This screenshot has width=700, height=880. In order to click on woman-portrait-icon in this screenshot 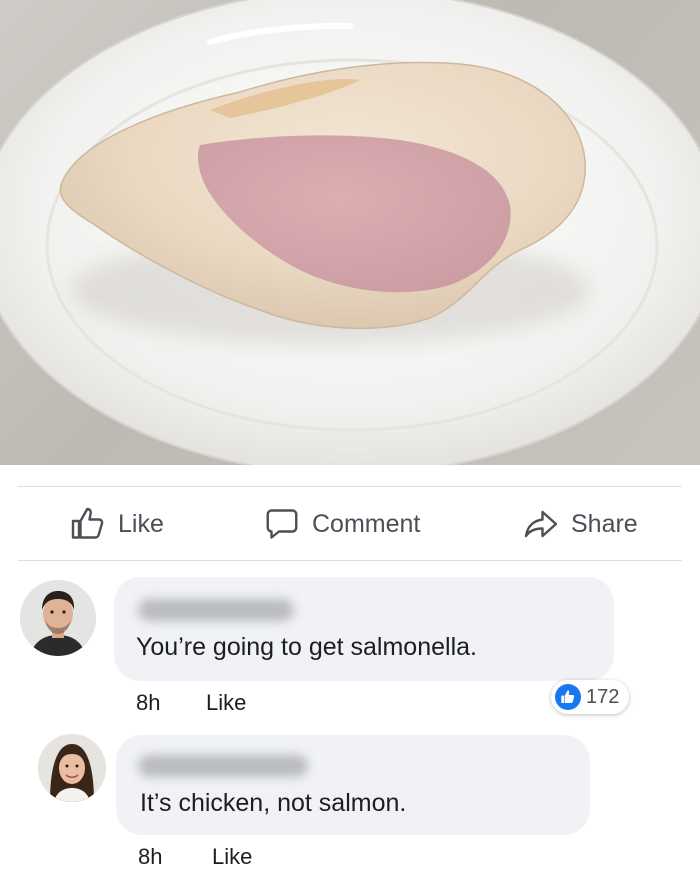, I will do `click(72, 768)`.